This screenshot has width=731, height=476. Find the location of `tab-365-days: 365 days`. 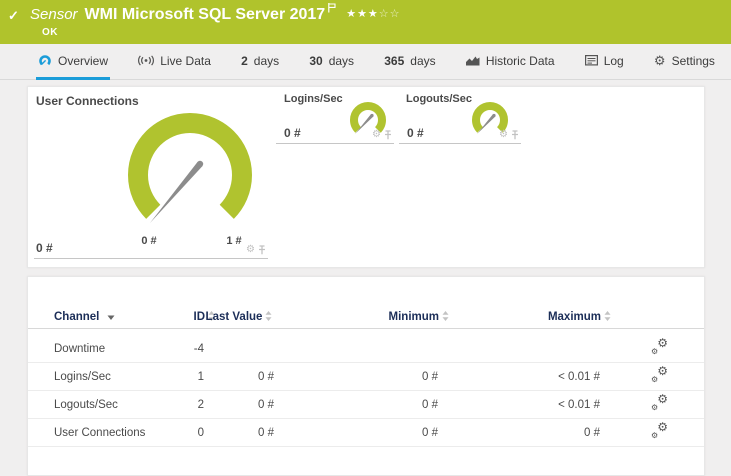

tab-365-days: 365 days is located at coordinates (409, 62).